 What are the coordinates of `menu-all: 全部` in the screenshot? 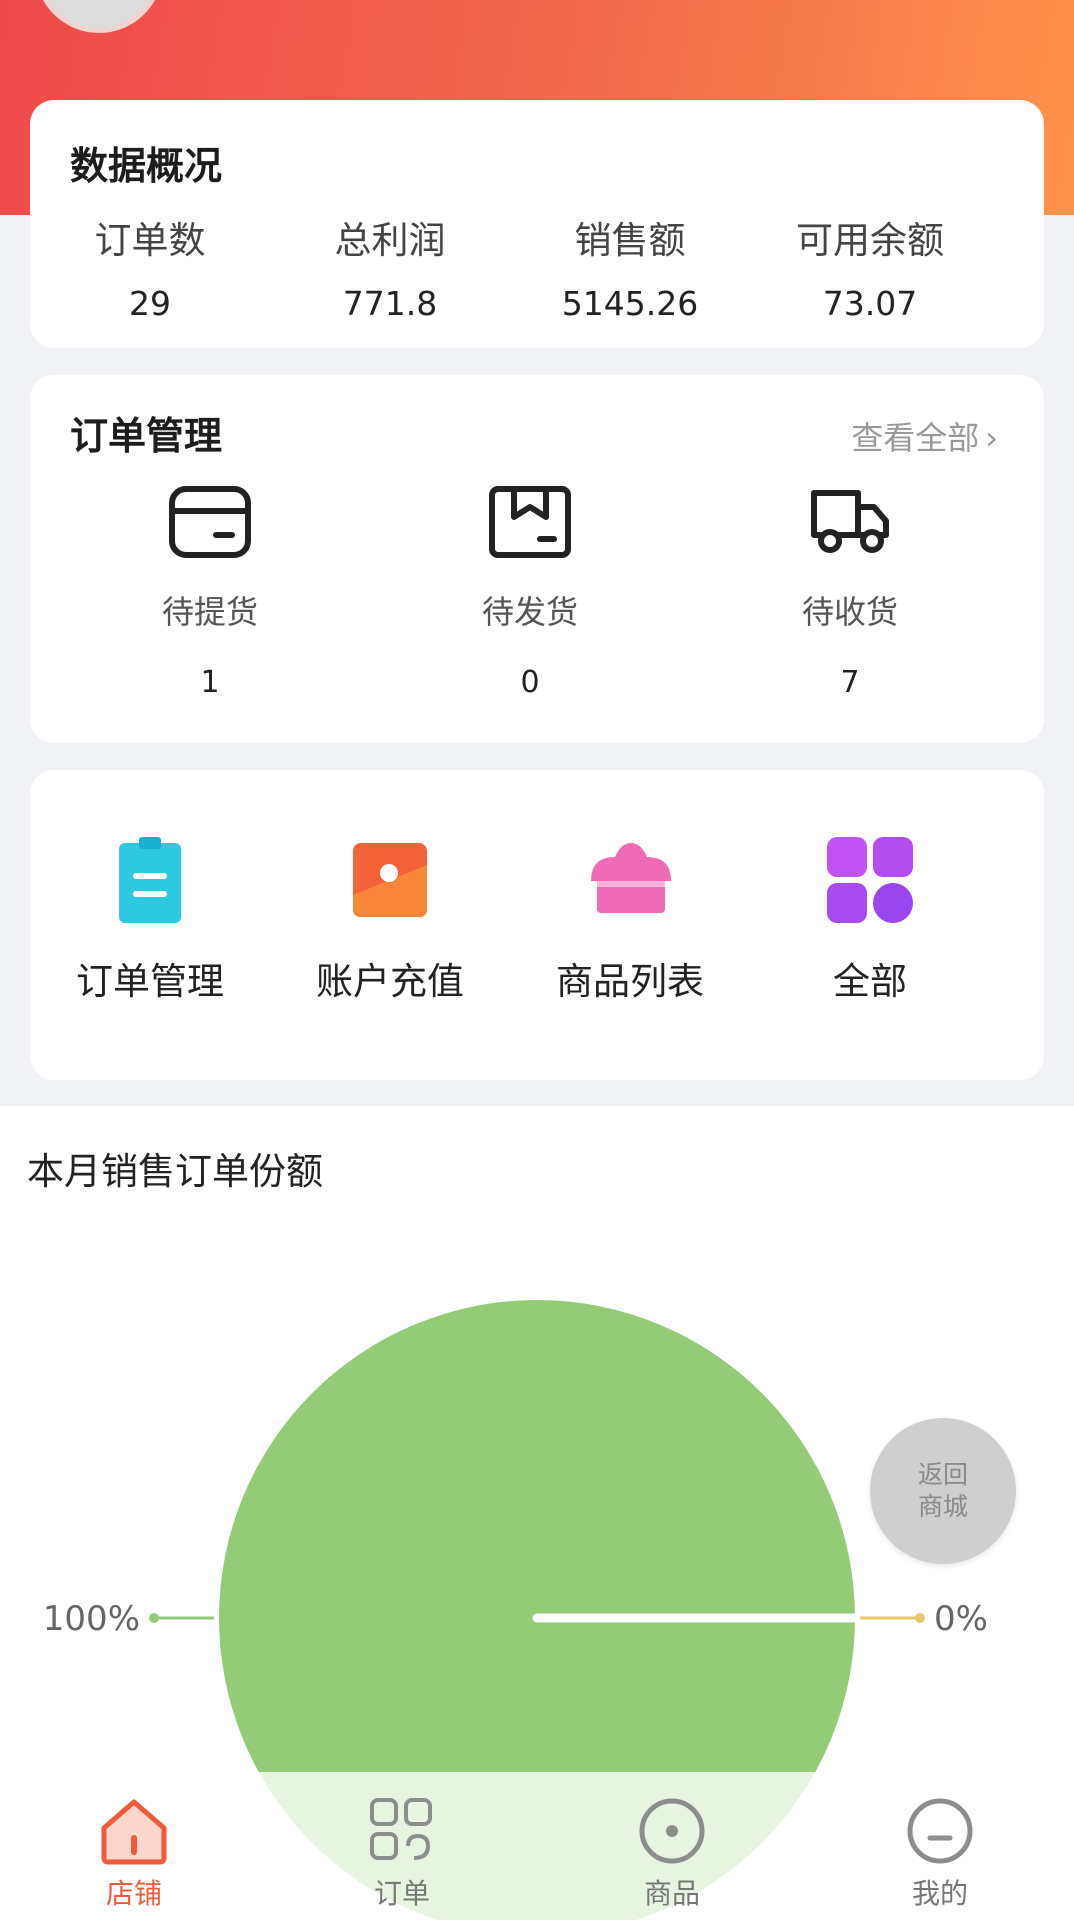 It's located at (870, 920).